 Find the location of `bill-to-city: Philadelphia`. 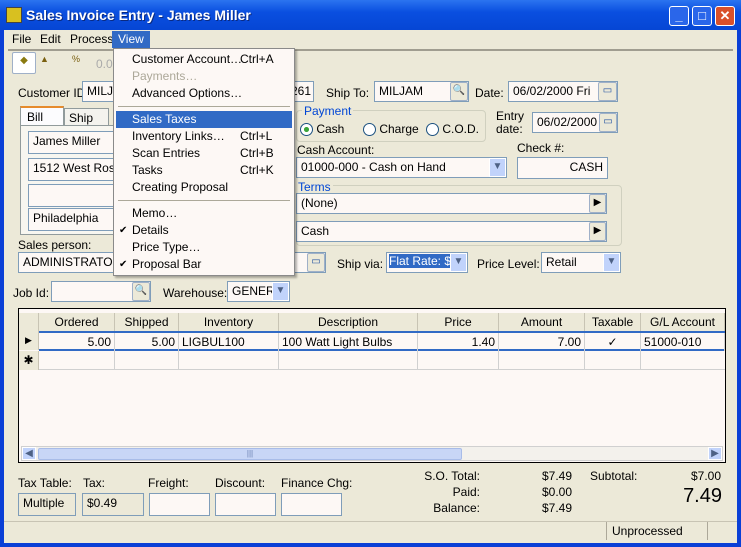

bill-to-city: Philadelphia is located at coordinates (73, 219).